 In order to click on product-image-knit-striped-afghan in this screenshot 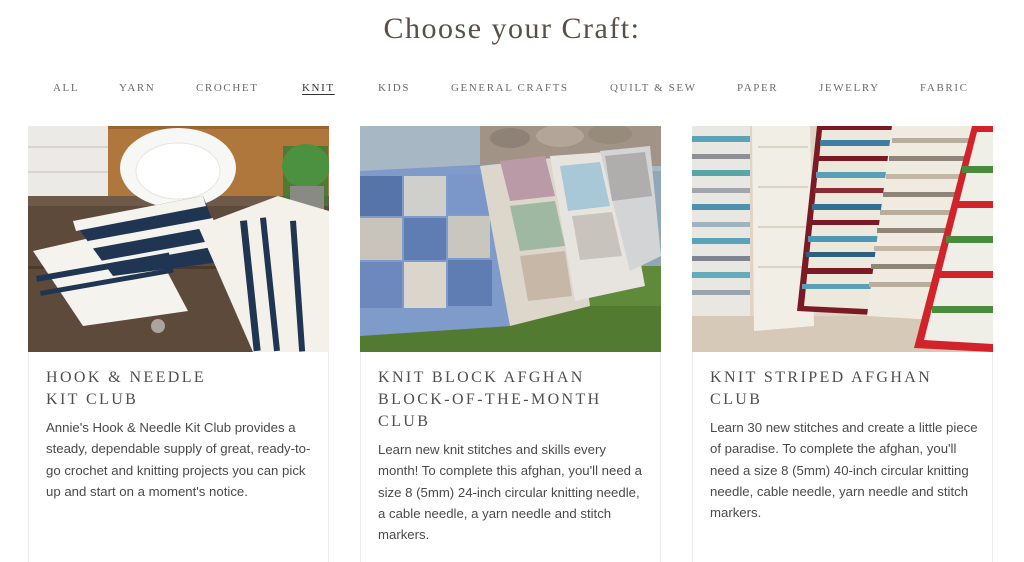, I will do `click(842, 239)`.